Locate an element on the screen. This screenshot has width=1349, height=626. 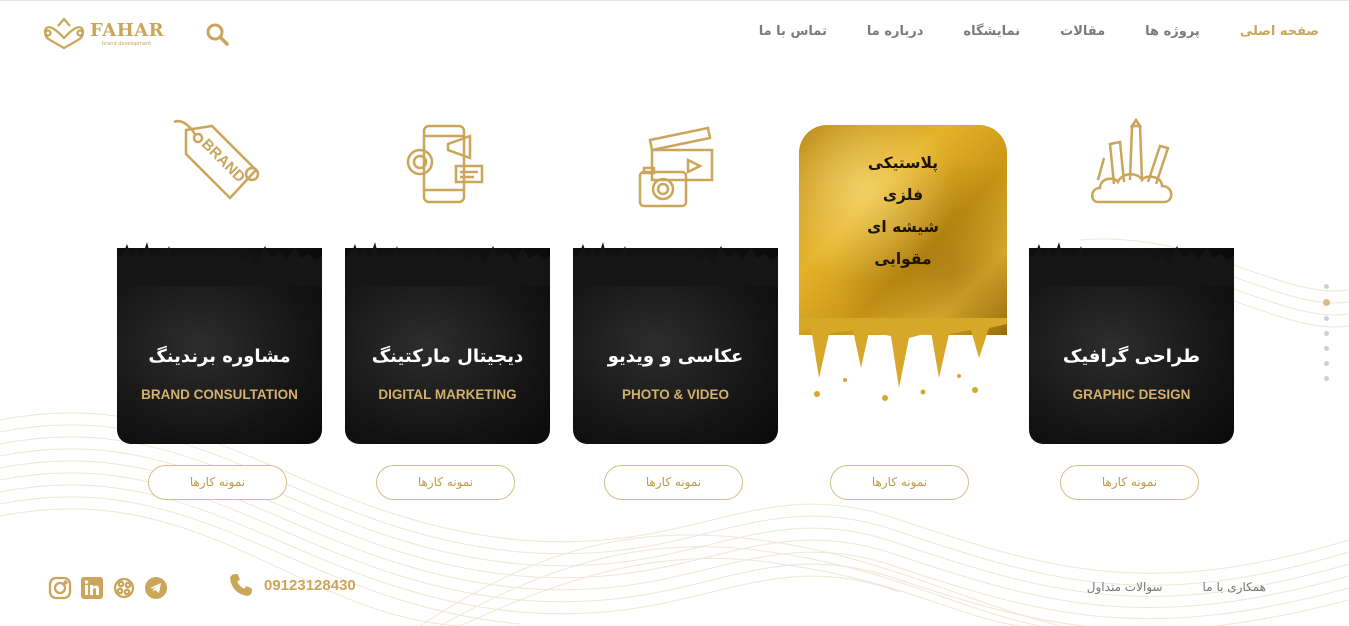
brand-tag-icon: BRAND is located at coordinates (215, 159).